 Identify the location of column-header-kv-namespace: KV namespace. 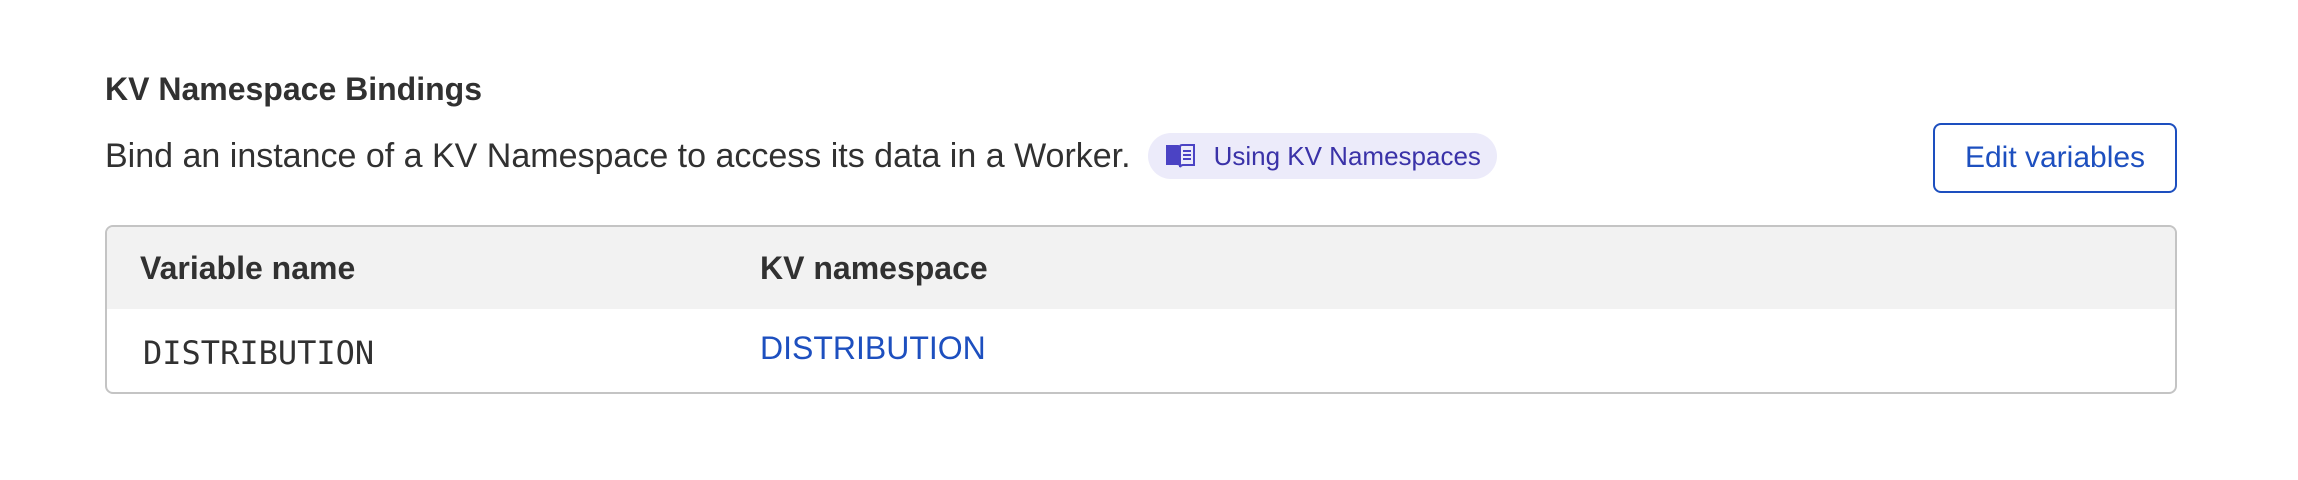
(874, 268).